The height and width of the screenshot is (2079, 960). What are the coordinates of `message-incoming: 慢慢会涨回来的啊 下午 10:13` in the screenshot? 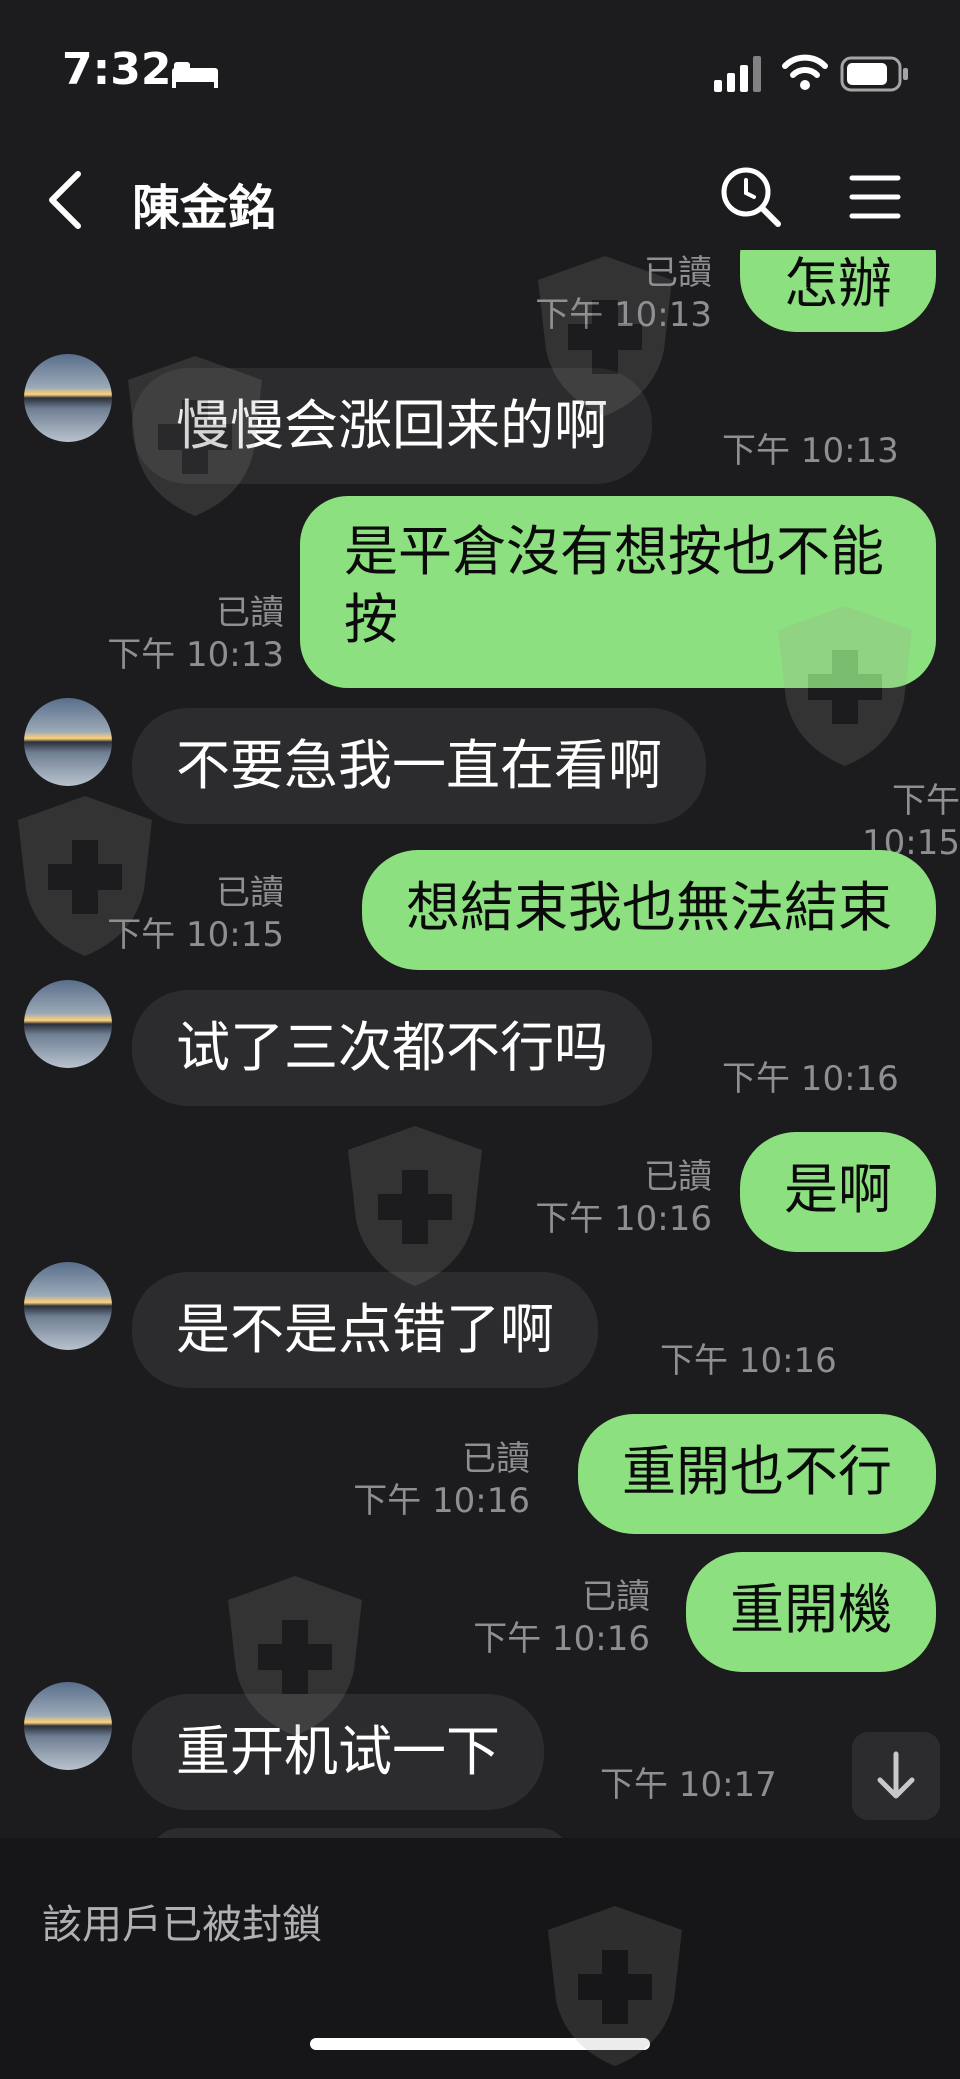 It's located at (480, 419).